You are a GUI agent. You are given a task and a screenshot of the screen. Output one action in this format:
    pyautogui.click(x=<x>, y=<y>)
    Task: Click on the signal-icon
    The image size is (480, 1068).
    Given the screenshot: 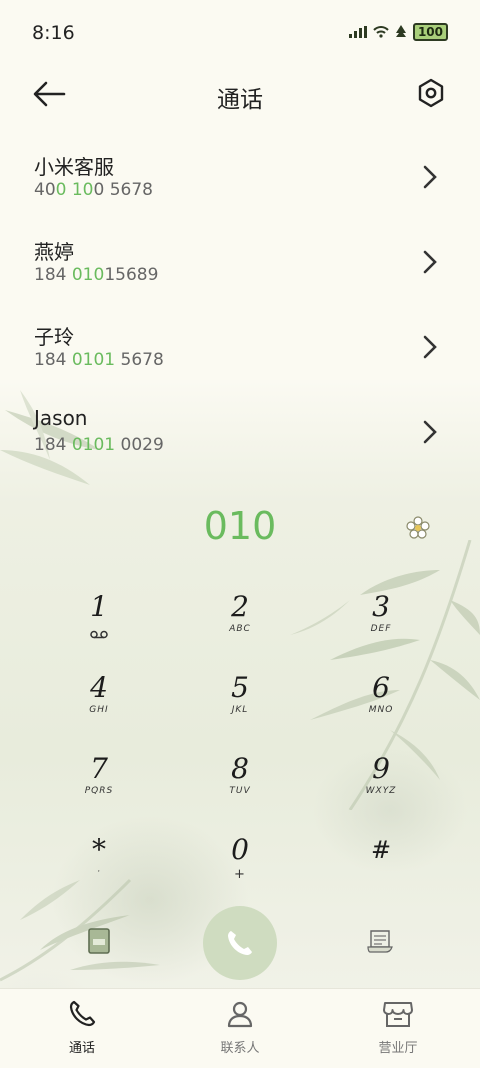 What is the action you would take?
    pyautogui.click(x=357, y=32)
    